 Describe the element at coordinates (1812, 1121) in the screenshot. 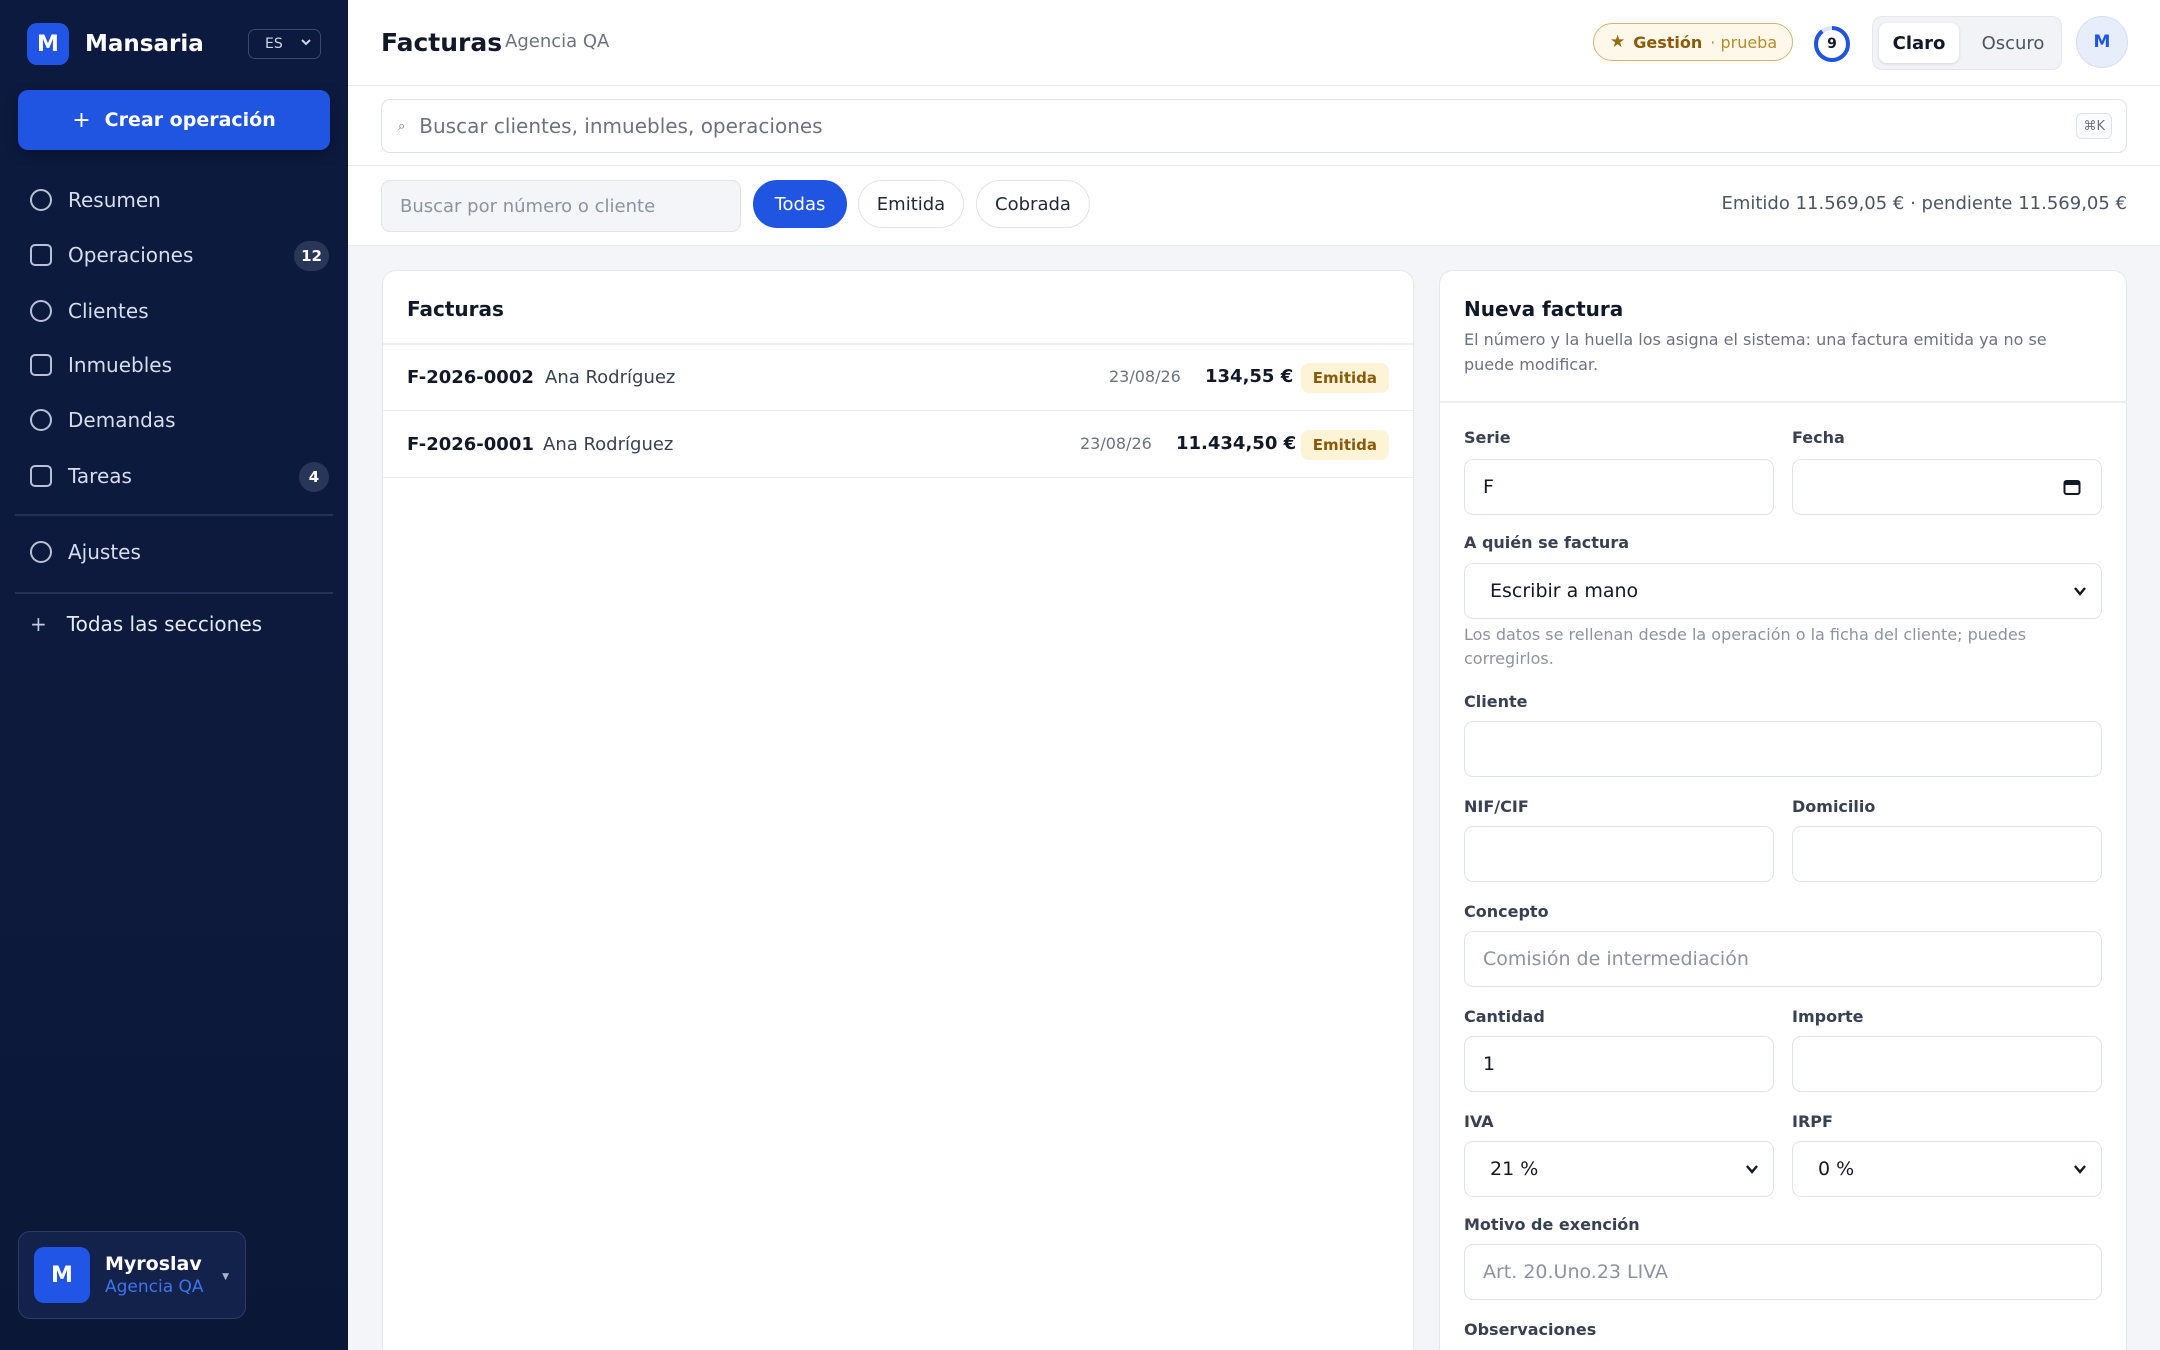

I see `irpf-label: IRPF` at that location.